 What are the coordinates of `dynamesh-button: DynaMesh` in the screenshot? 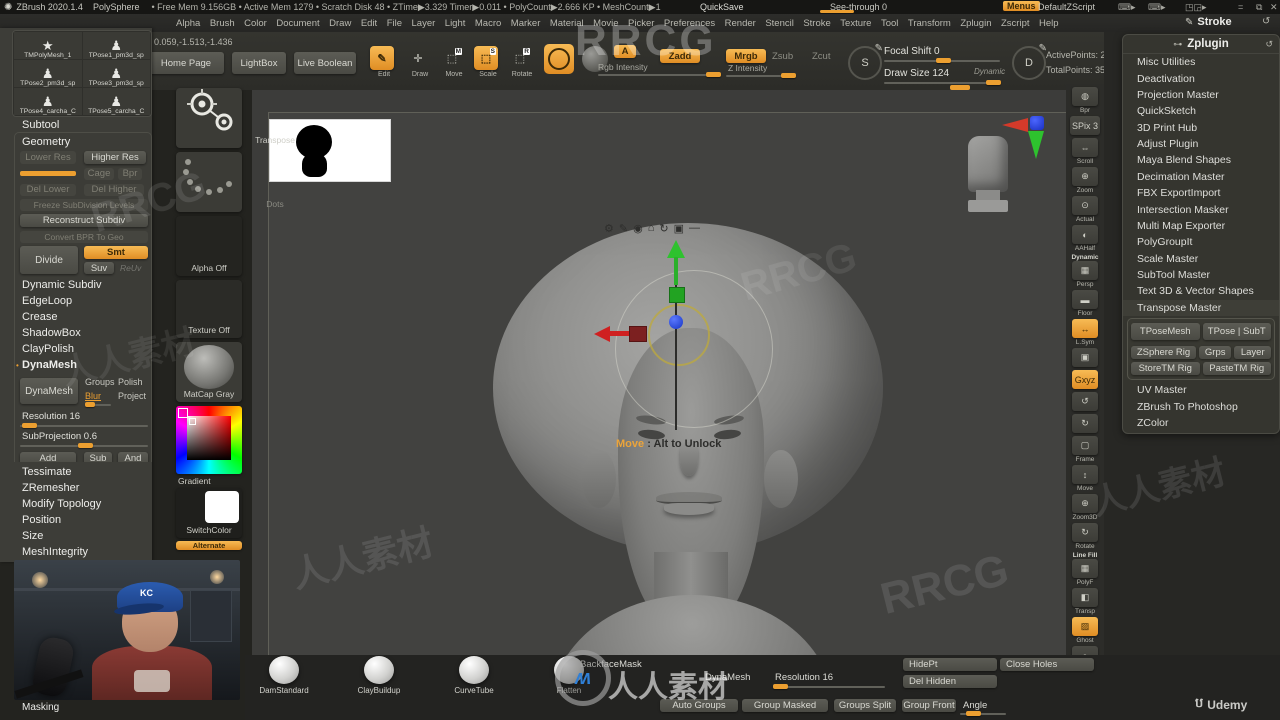 It's located at (49, 391).